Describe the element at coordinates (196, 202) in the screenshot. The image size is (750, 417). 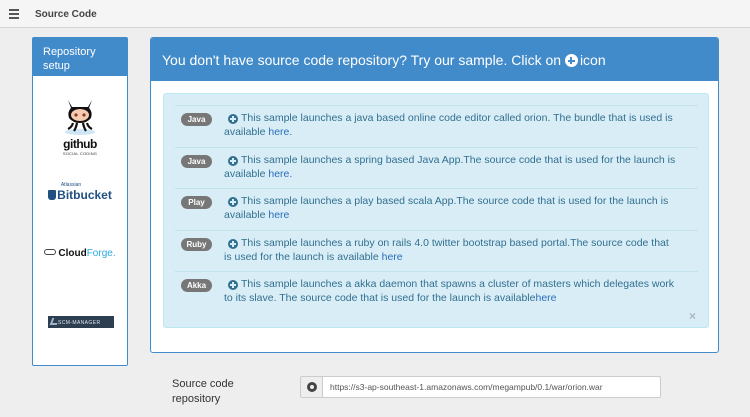
I see `language-badge: Play` at that location.